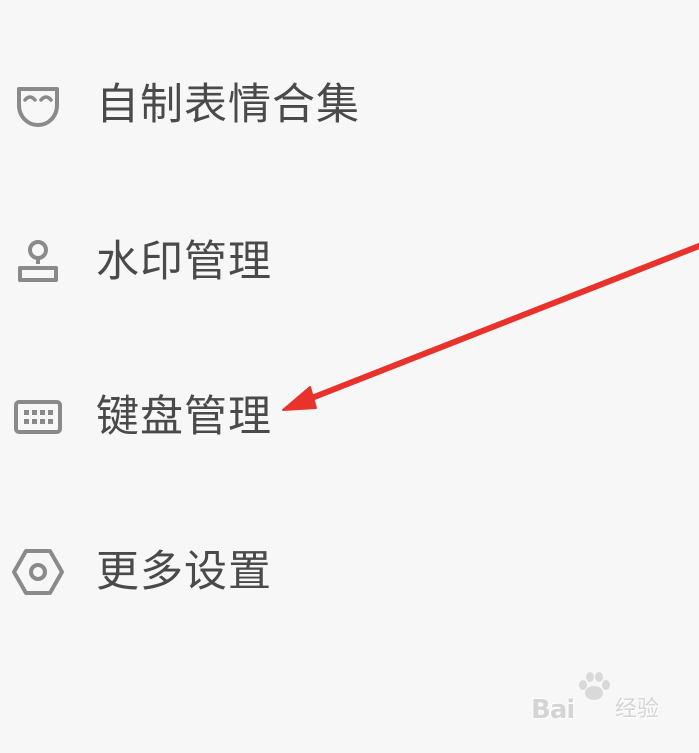 This screenshot has width=699, height=753. I want to click on watermark-suffix: 经验, so click(637, 709).